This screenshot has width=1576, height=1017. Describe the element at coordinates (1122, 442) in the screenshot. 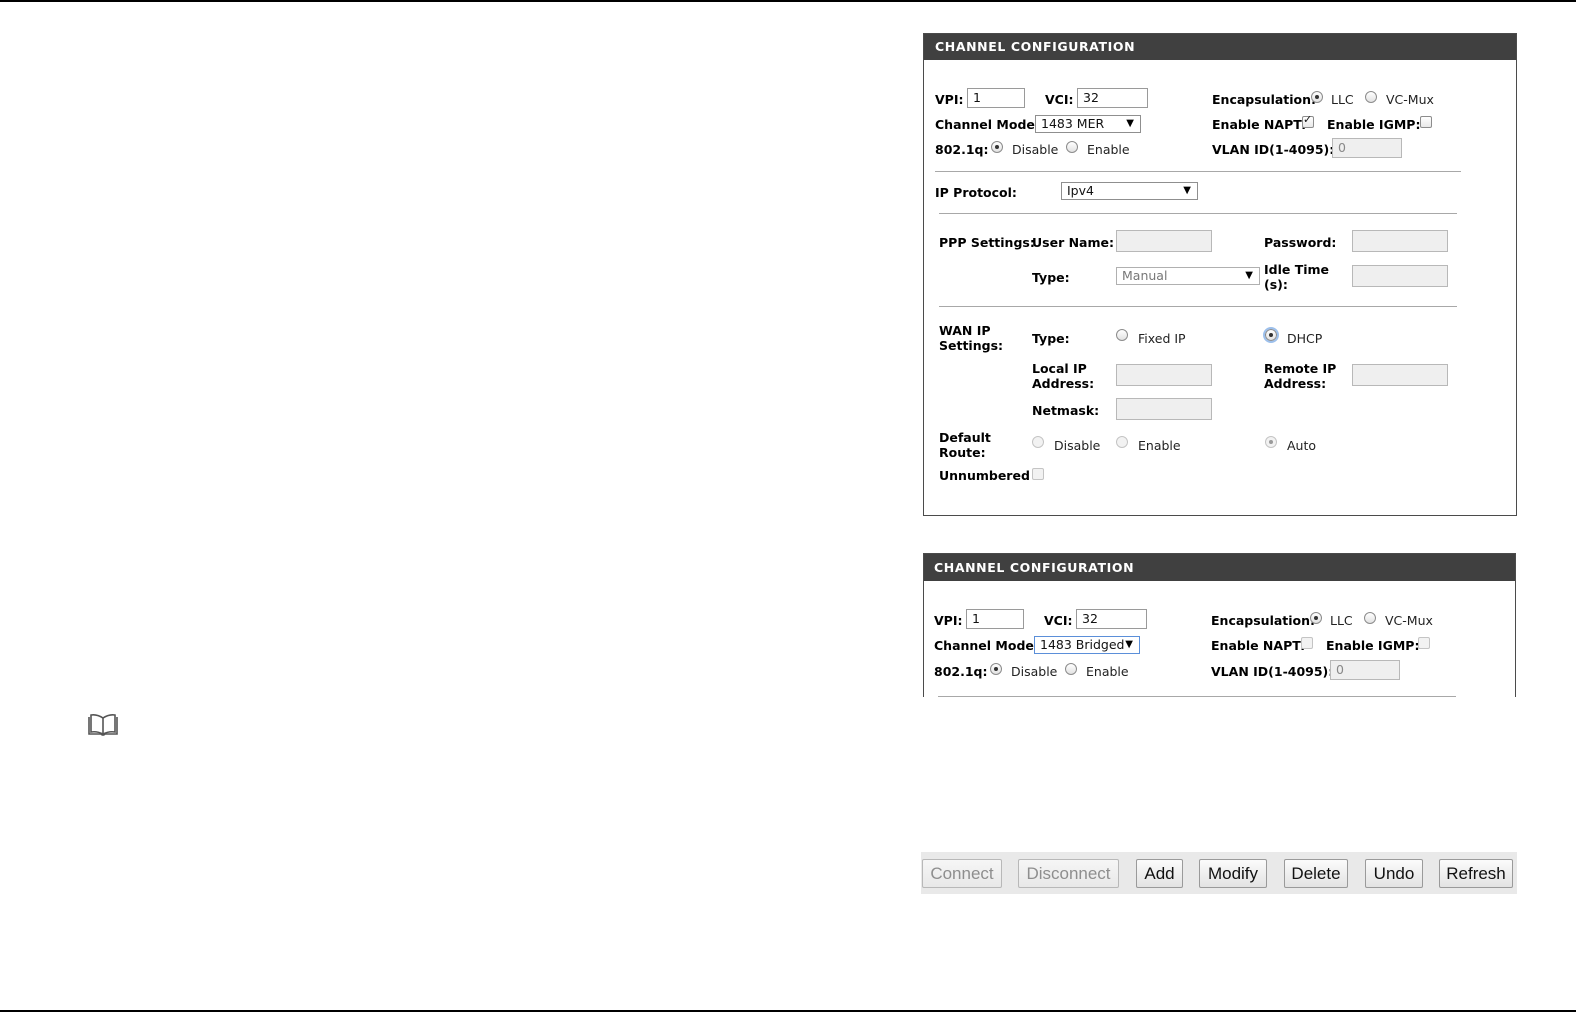

I see `default-route-enable-radio` at that location.